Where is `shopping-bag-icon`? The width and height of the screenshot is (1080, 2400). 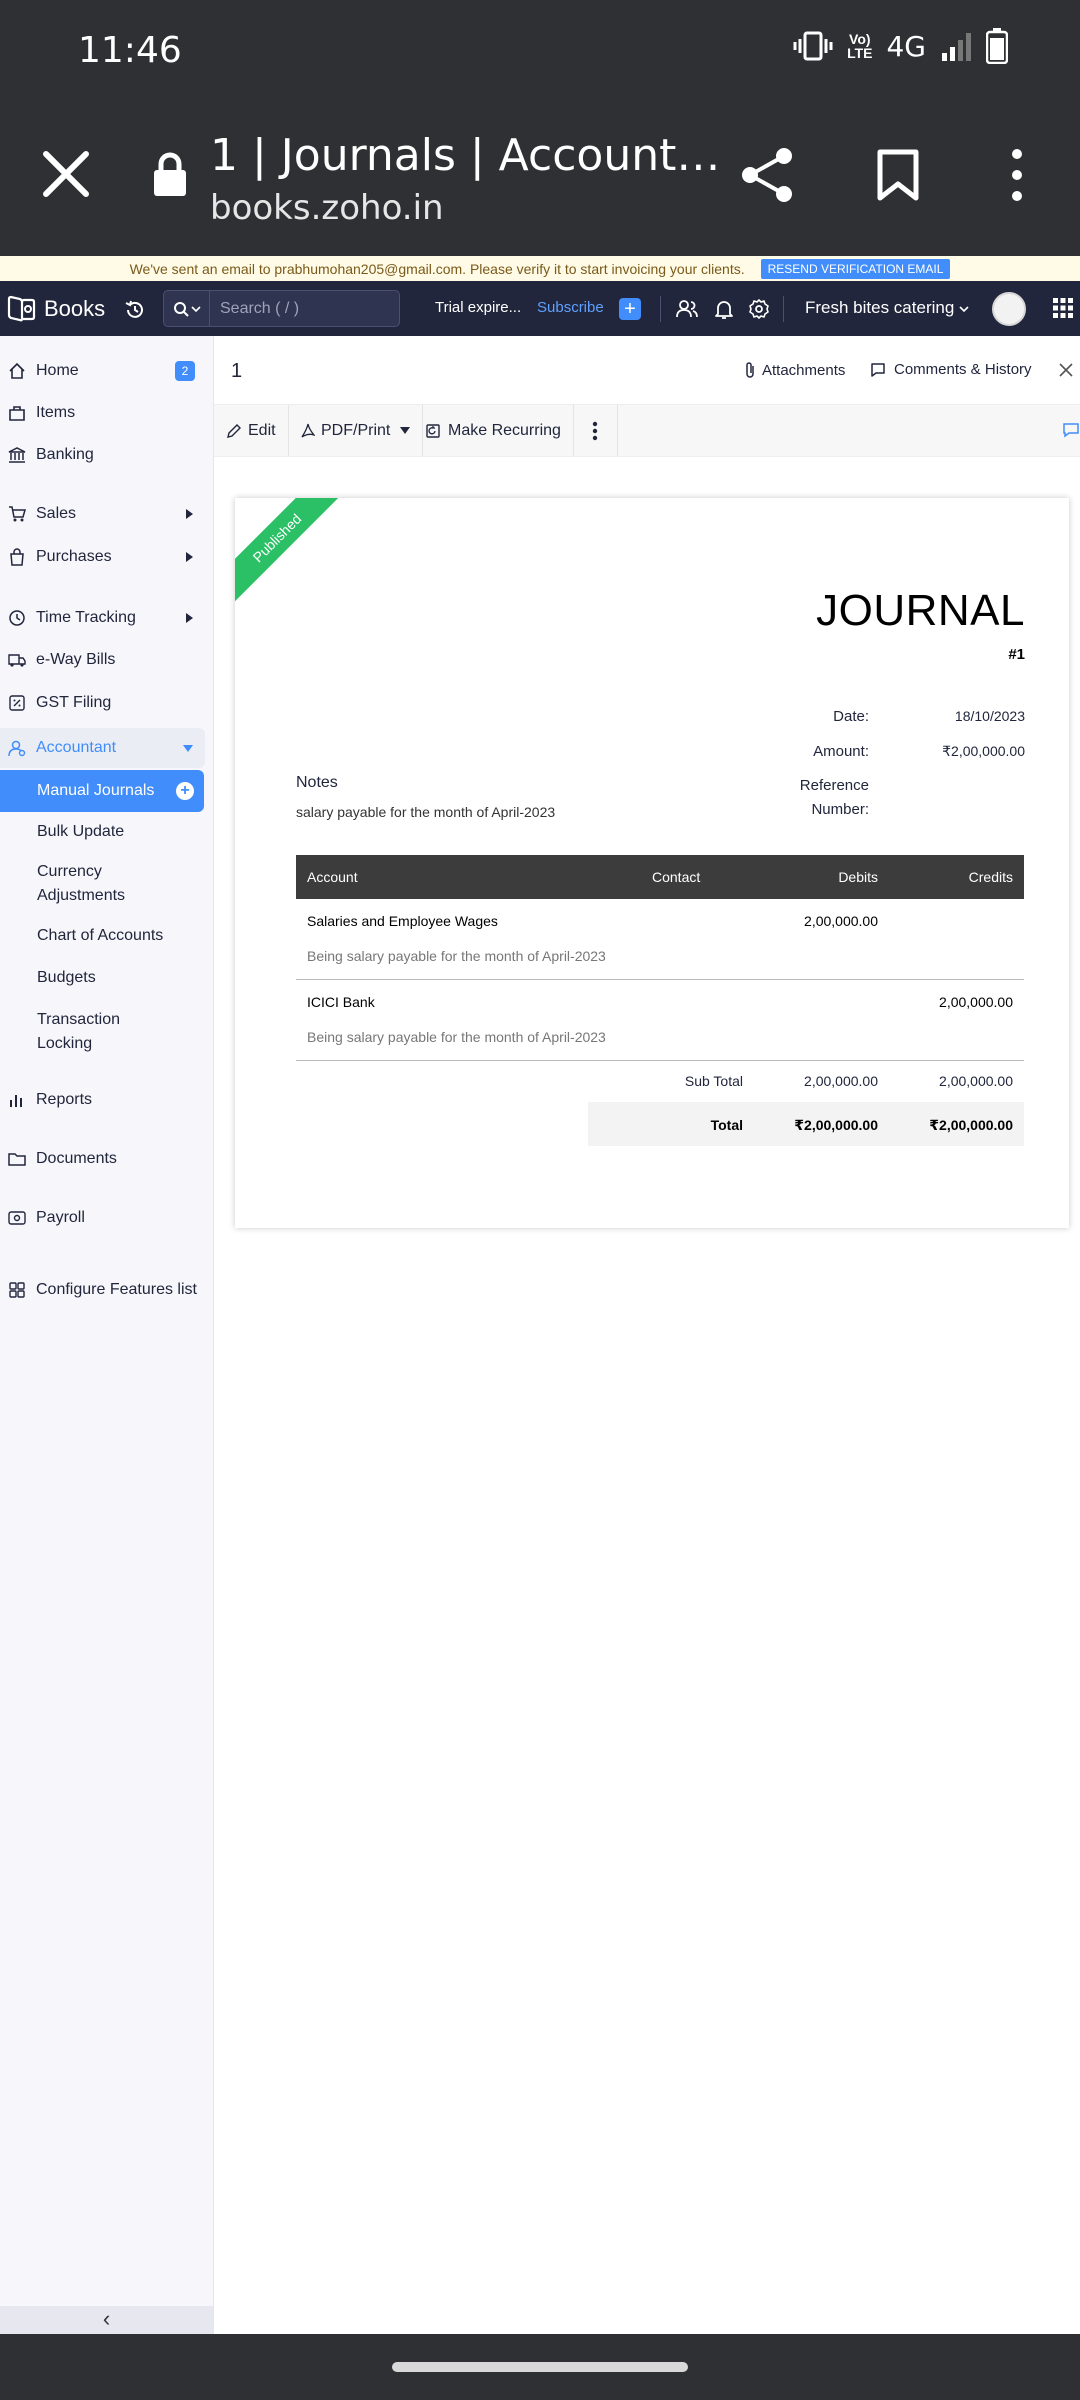 shopping-bag-icon is located at coordinates (17, 557).